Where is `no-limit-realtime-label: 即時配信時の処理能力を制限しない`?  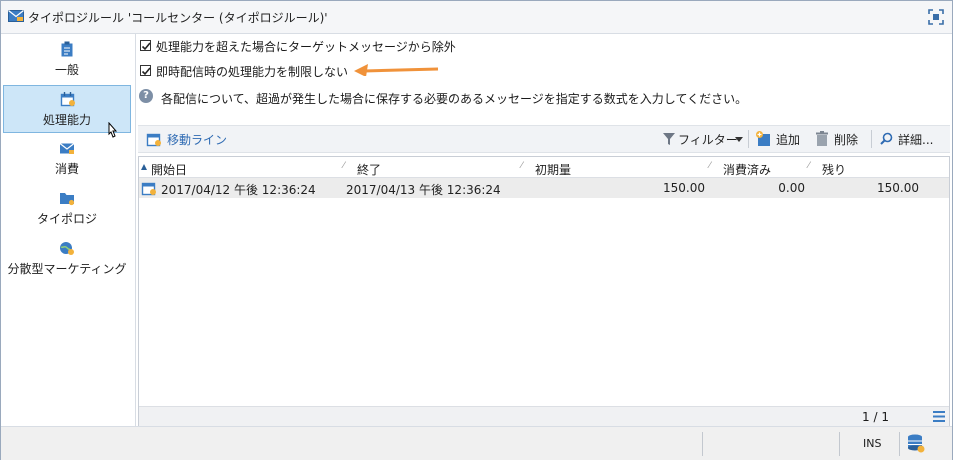
no-limit-realtime-label: 即時配信時の処理能力を制限しない is located at coordinates (252, 72).